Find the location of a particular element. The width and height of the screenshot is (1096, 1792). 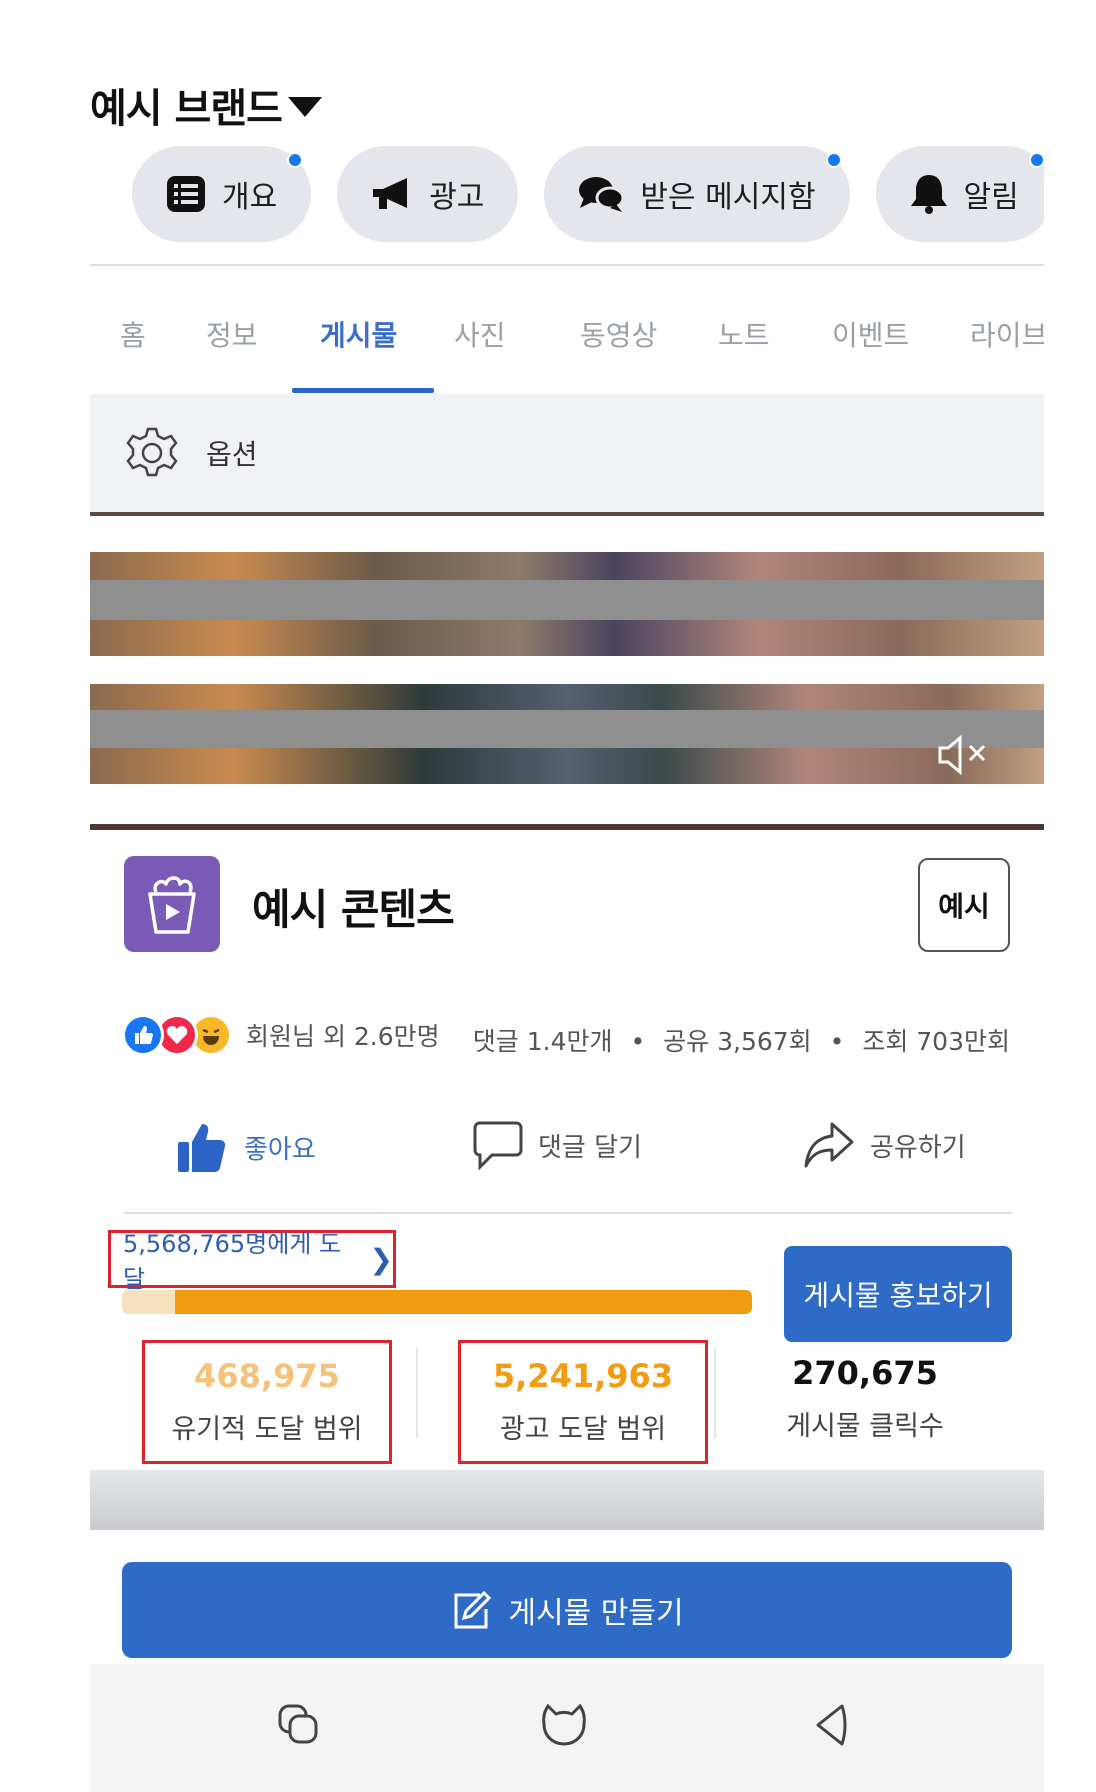

metric-value: 468,975 is located at coordinates (267, 1376).